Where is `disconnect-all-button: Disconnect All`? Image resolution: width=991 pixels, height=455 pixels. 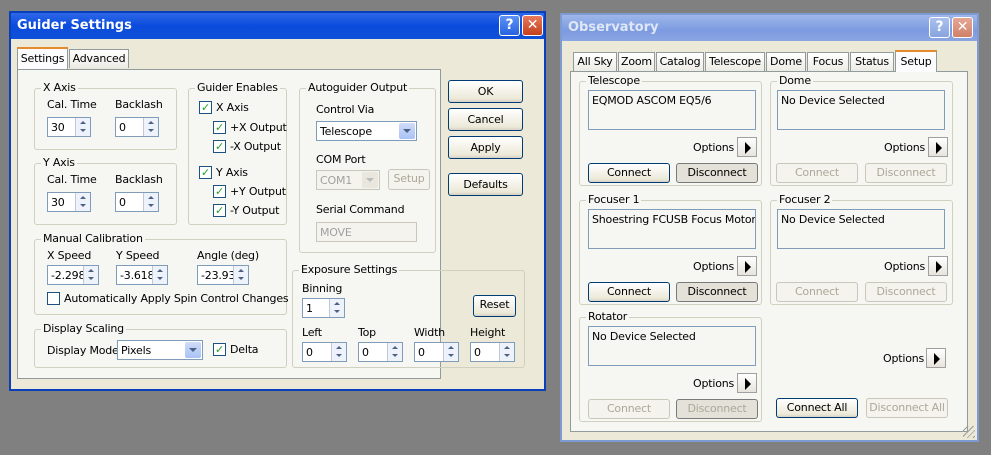 disconnect-all-button: Disconnect All is located at coordinates (907, 408).